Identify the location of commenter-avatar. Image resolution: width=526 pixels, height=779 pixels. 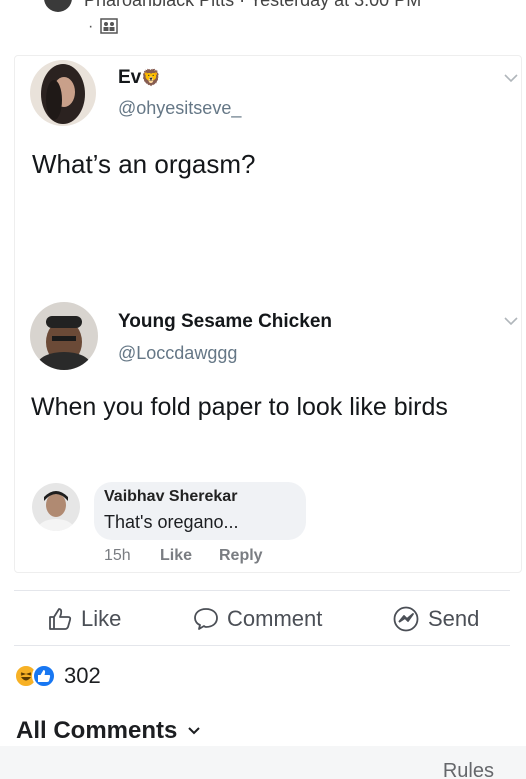
(56, 507).